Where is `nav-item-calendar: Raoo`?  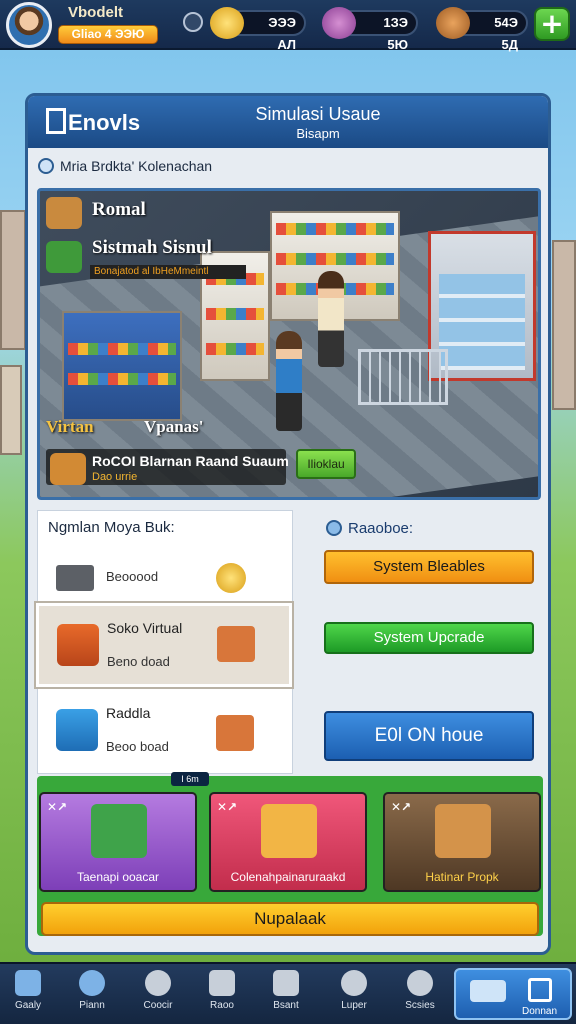 nav-item-calendar: Raoo is located at coordinates (222, 995).